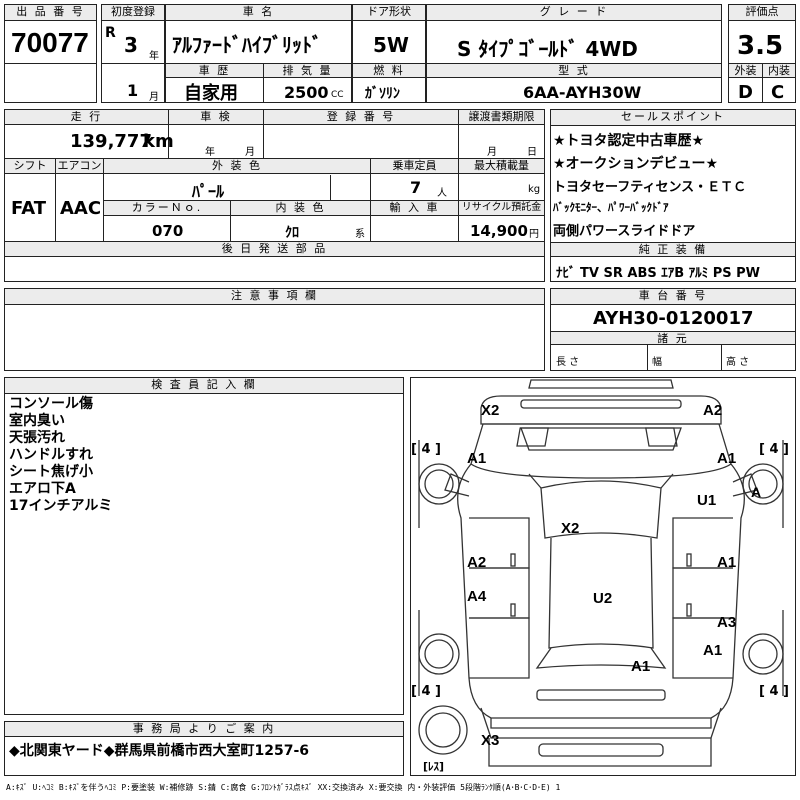 This screenshot has height=800, width=800. Describe the element at coordinates (61, 506) in the screenshot. I see `inspector-note-7: 17インチアルミ` at that location.